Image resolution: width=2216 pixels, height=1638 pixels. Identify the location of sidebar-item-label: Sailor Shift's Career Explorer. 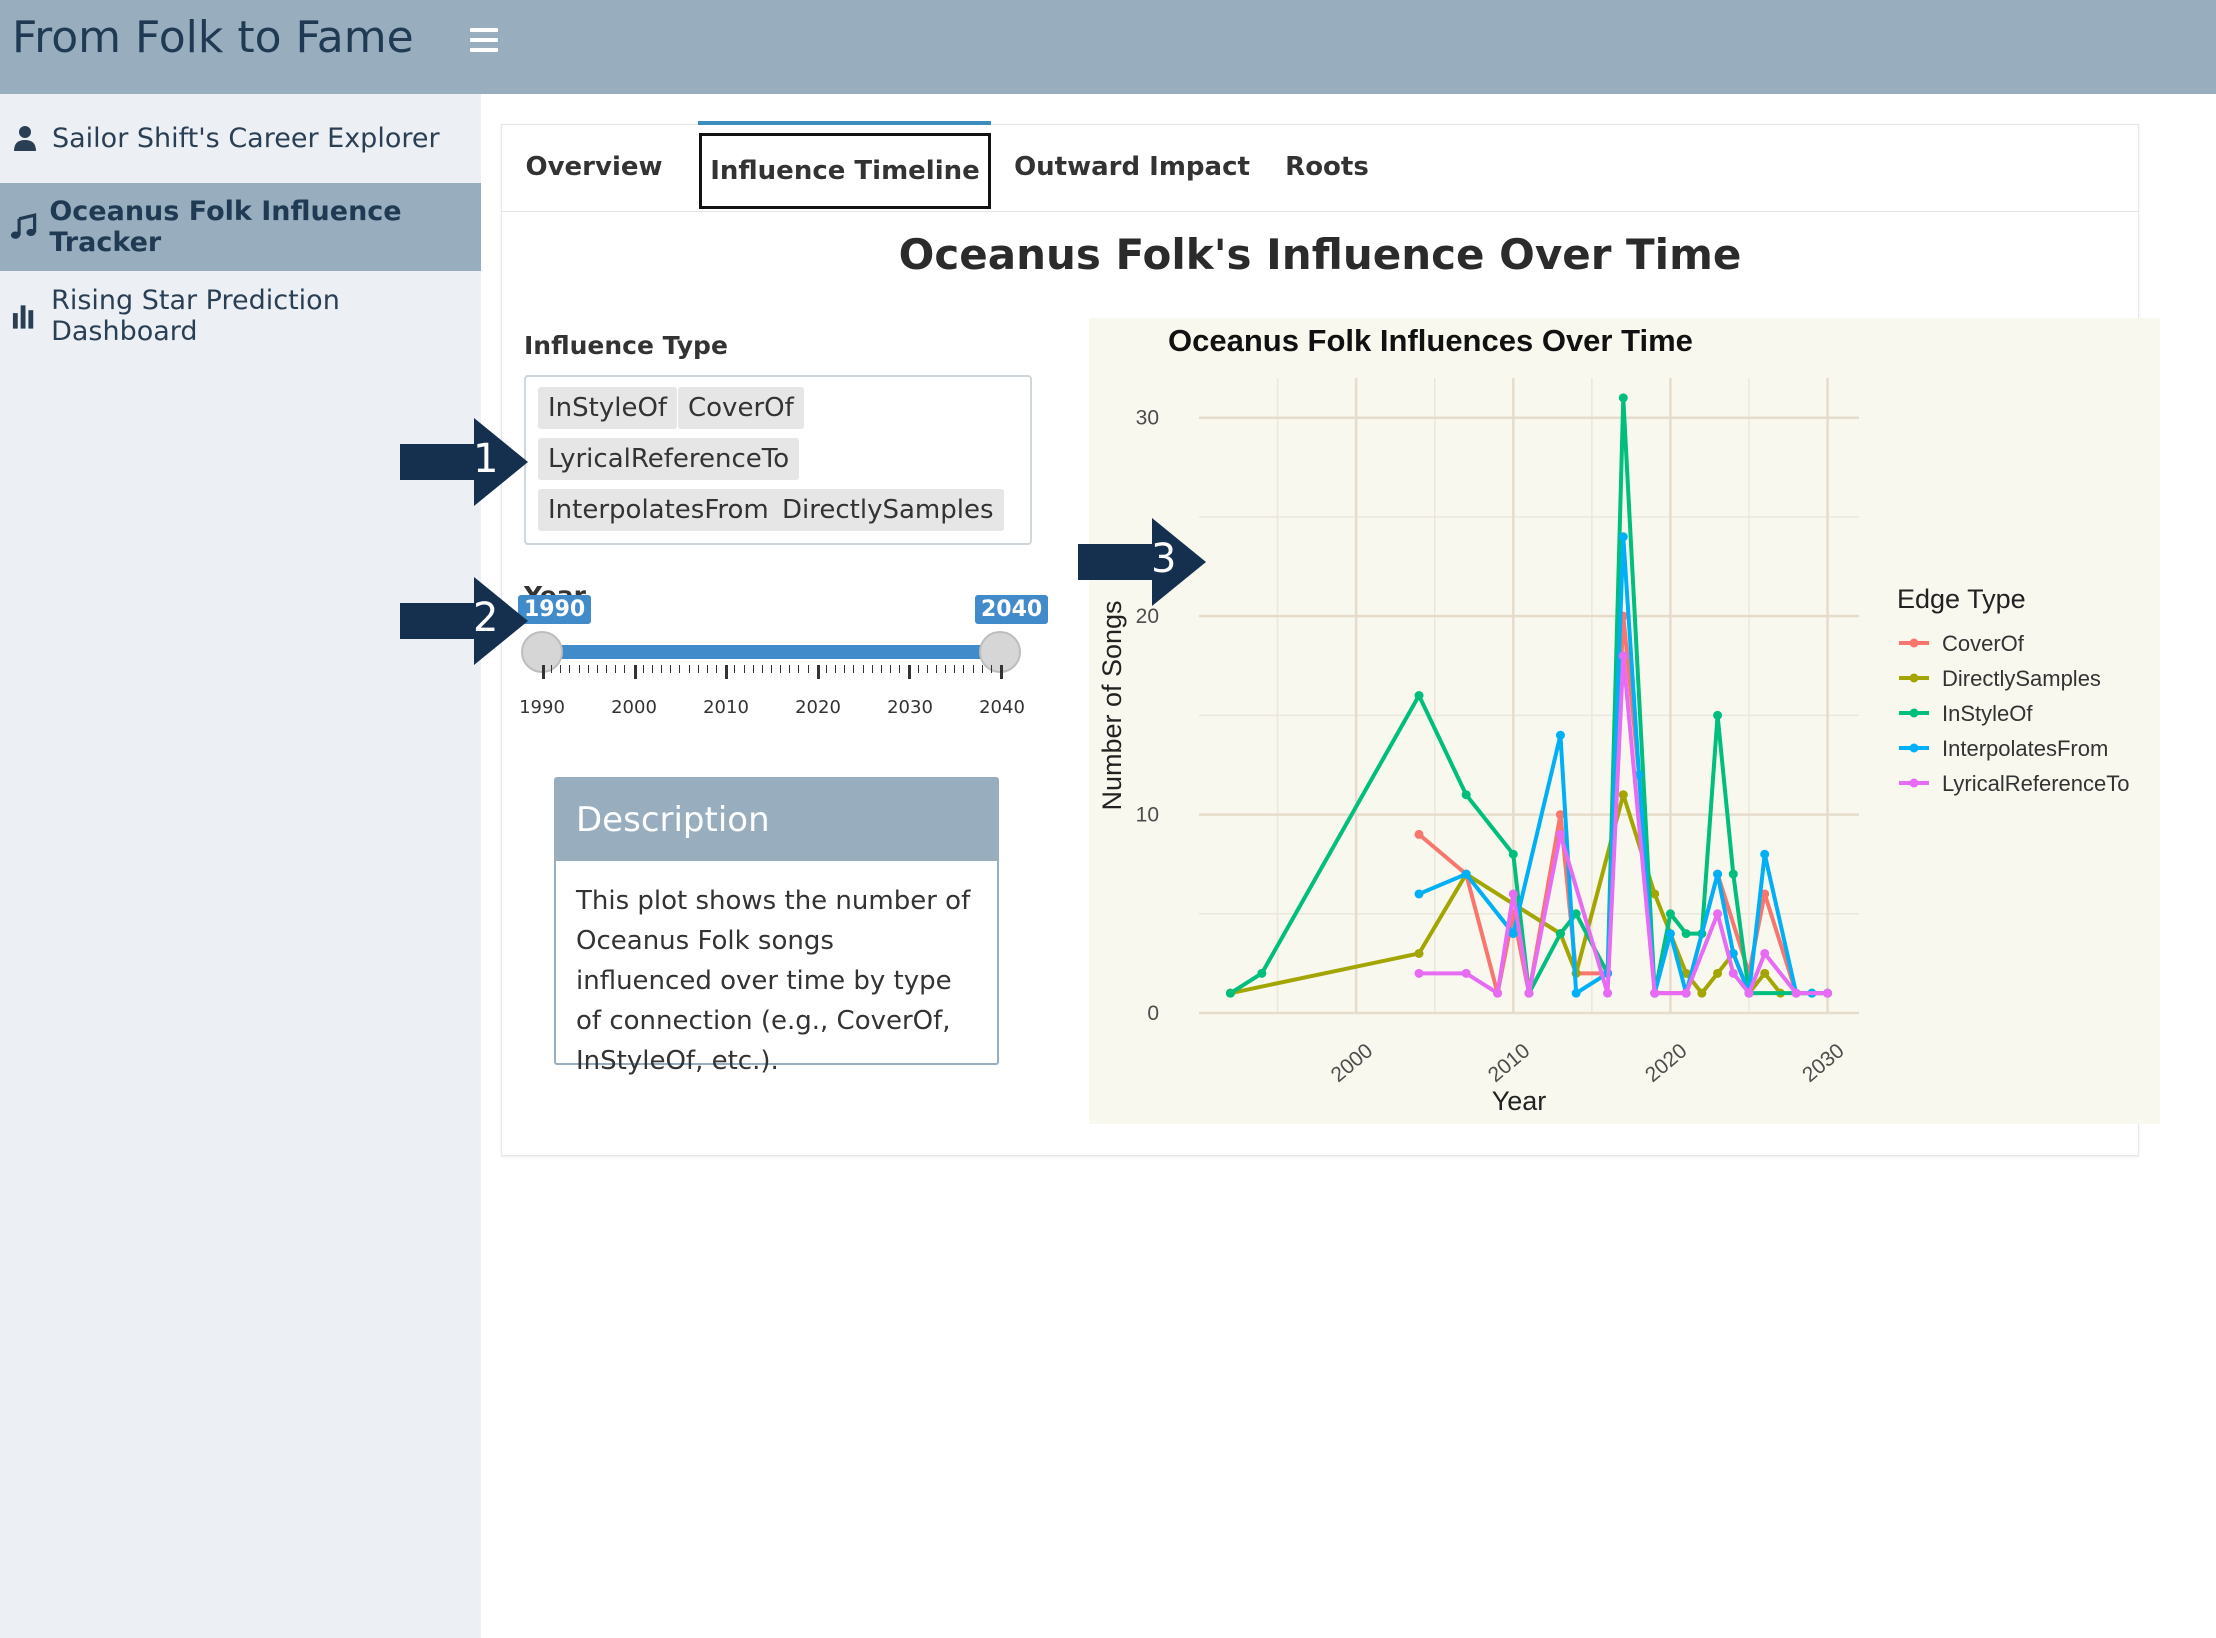
(246, 138).